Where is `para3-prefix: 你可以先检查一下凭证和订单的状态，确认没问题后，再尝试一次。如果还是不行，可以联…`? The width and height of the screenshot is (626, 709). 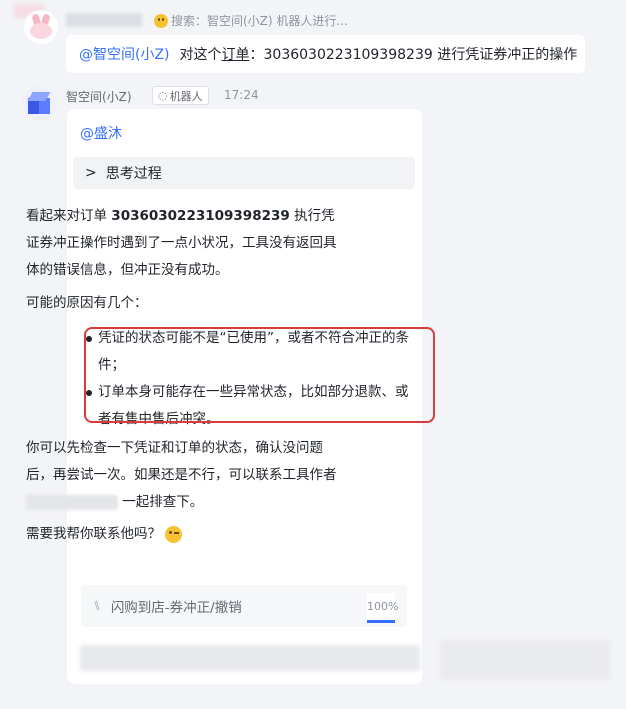
para3-prefix: 你可以先检查一下凭证和订单的状态，确认没问题后，再尝试一次。如果还是不行，可以联… is located at coordinates (181, 461).